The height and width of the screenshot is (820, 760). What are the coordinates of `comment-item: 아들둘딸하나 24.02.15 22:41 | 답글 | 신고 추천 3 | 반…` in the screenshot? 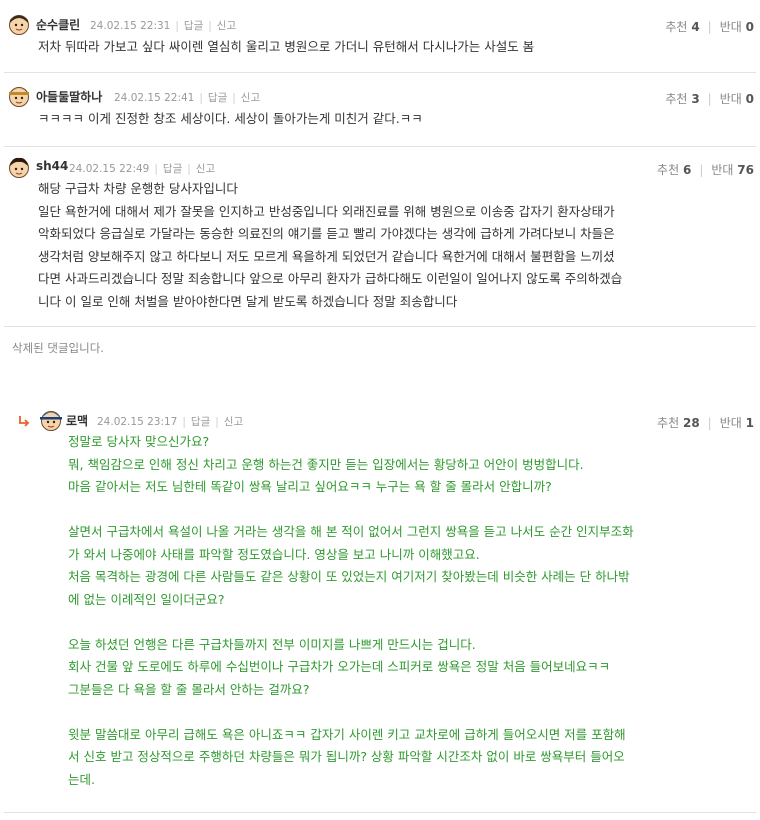 It's located at (380, 109).